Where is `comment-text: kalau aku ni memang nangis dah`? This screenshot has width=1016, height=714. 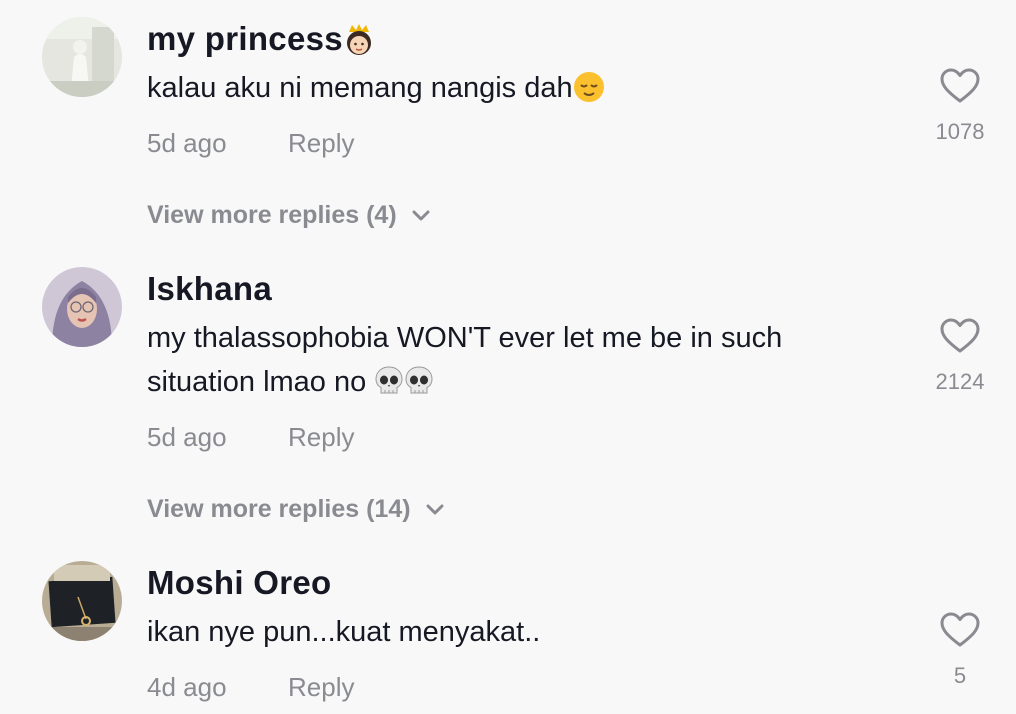 comment-text: kalau aku ni memang nangis dah is located at coordinates (507, 91).